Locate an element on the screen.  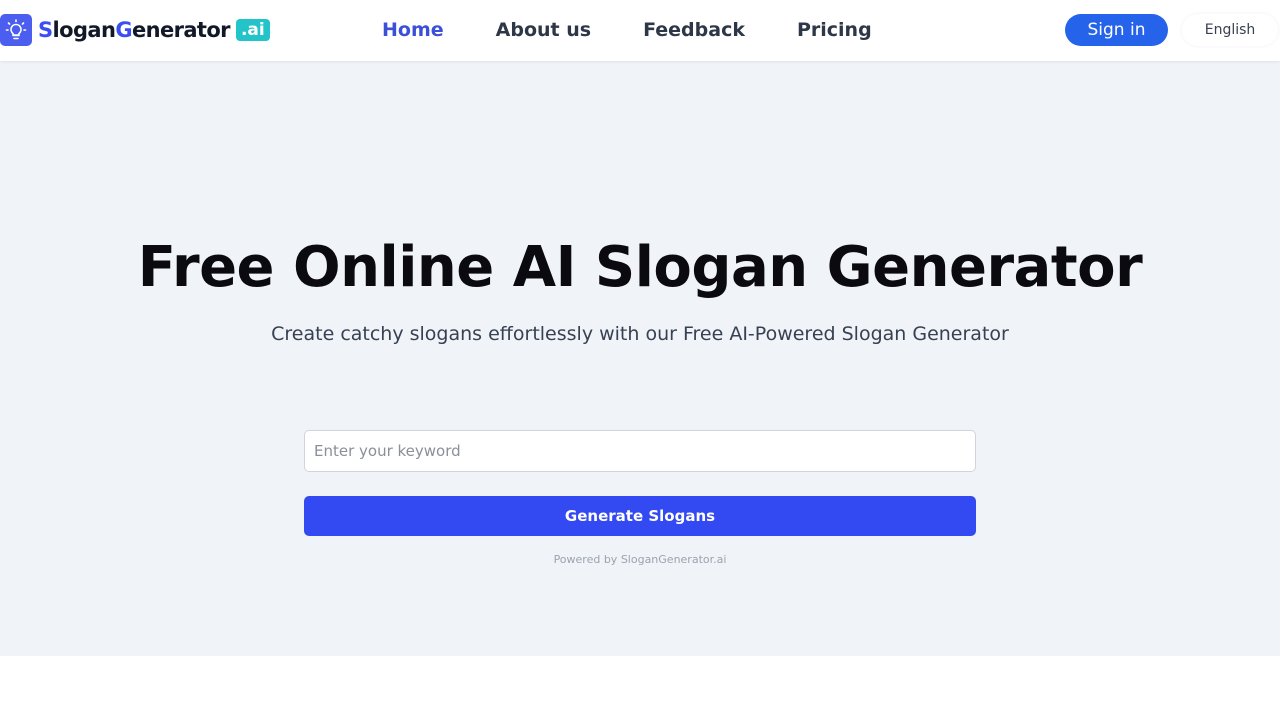
main-nav: Home About us Feedback Pricing is located at coordinates (653, 30).